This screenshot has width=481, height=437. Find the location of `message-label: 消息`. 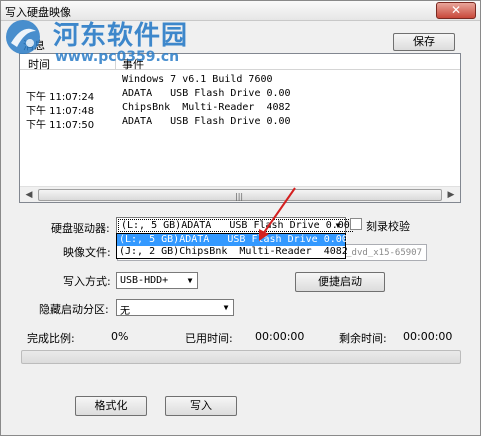

message-label: 消息 is located at coordinates (34, 45).